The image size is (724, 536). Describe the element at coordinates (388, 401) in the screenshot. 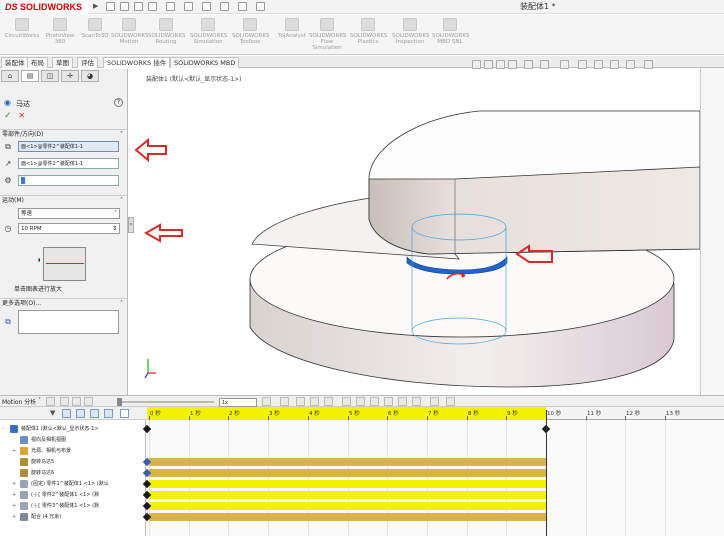

I see `force-tool-icon` at that location.